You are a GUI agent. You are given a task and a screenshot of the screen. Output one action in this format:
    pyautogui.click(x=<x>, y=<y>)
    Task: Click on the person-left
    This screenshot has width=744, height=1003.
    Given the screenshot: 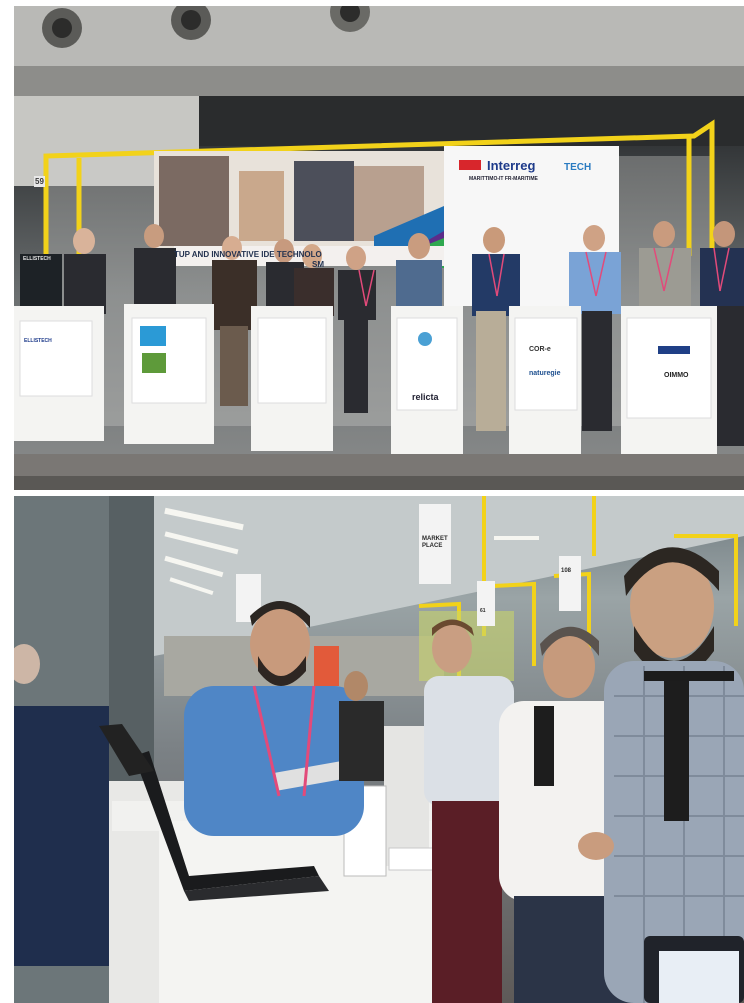 What is the action you would take?
    pyautogui.click(x=61, y=836)
    